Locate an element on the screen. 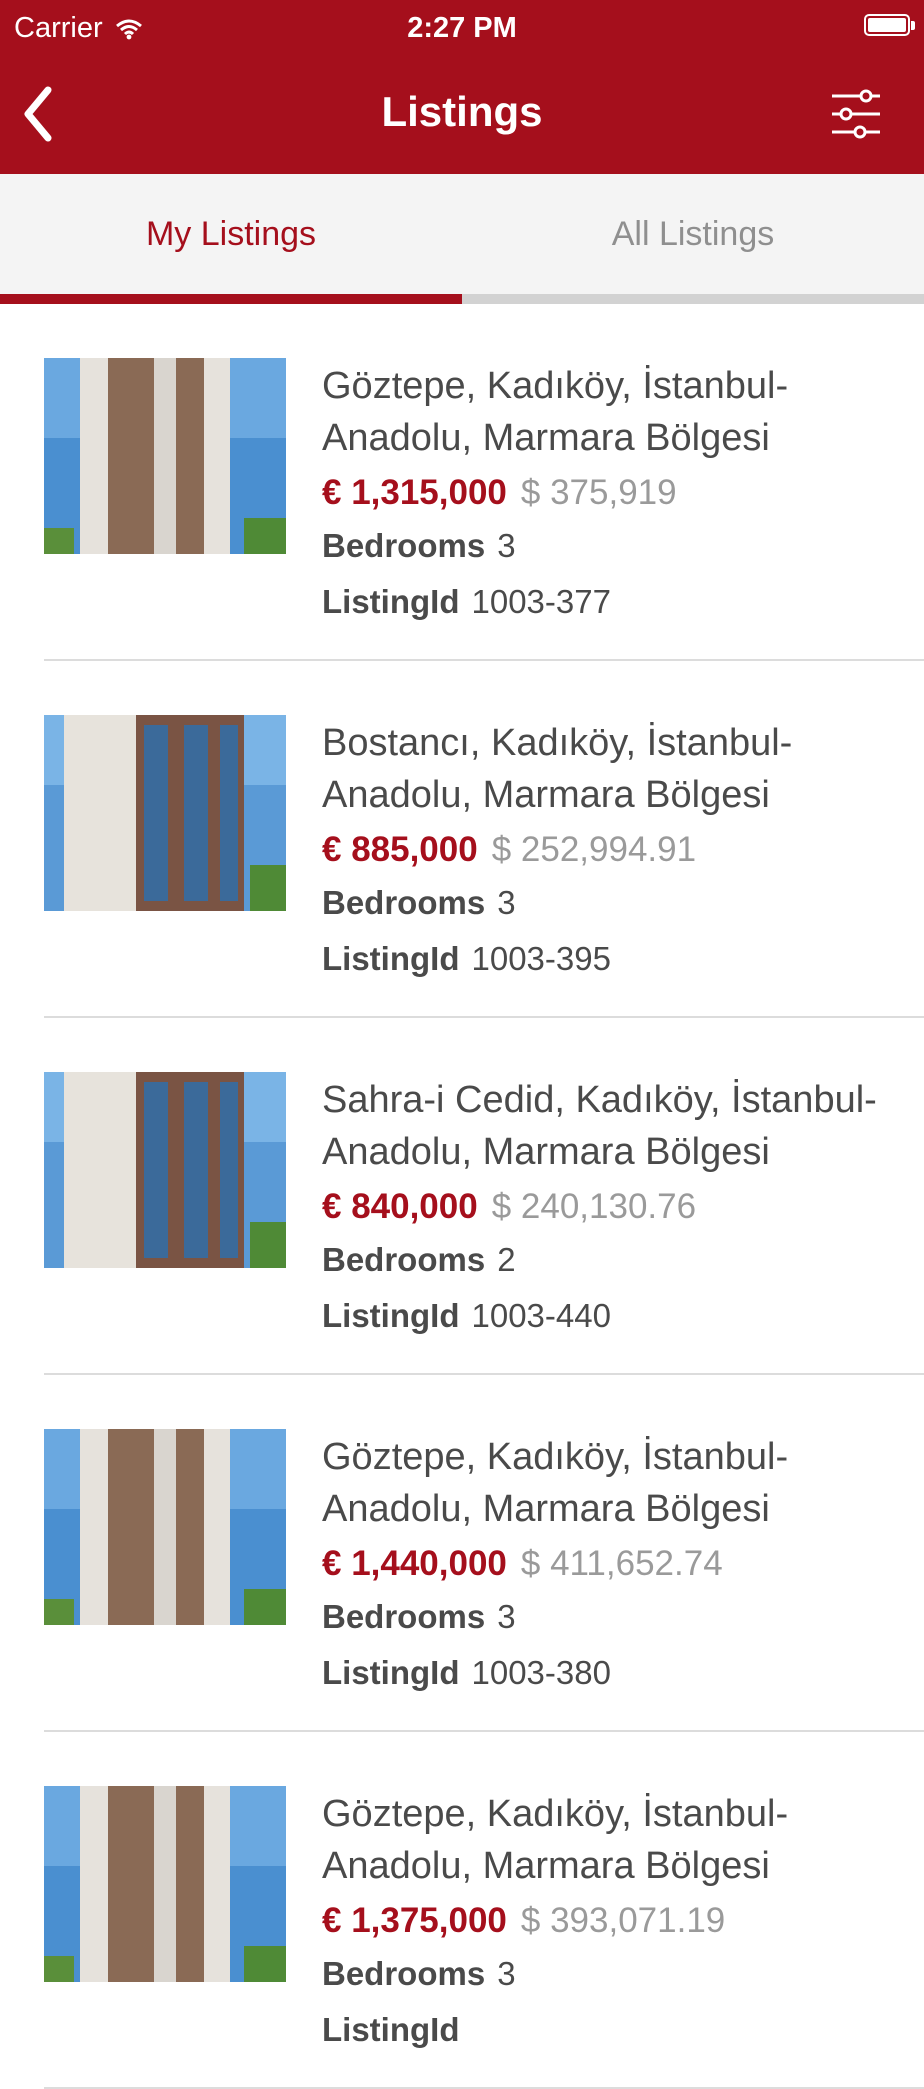 This screenshot has height=2089, width=924. listing-price-usd: $ 240,130.76 is located at coordinates (594, 1206).